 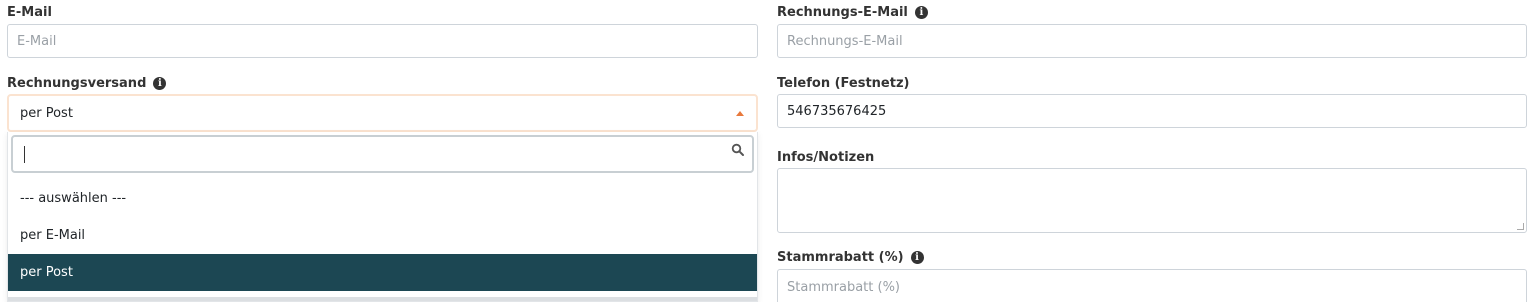 I want to click on infos-textarea, so click(x=1152, y=200).